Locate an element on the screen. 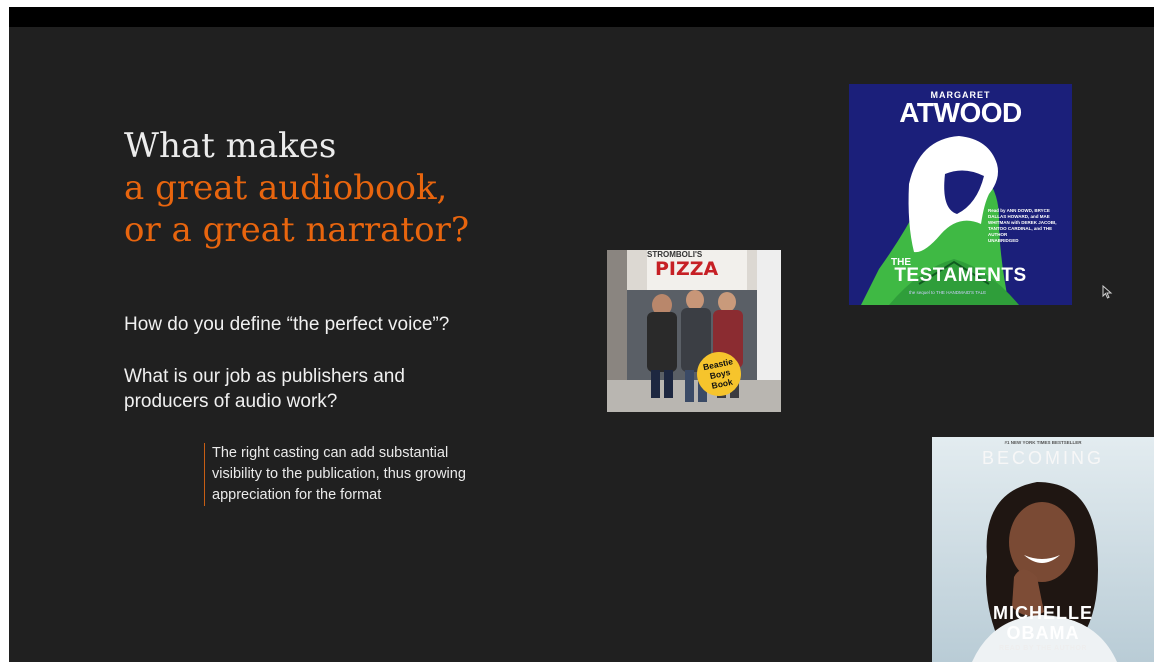  cover-beastie-boys-book: STROMBOLI'S PIZZA Beastie Boys Book is located at coordinates (694, 331).